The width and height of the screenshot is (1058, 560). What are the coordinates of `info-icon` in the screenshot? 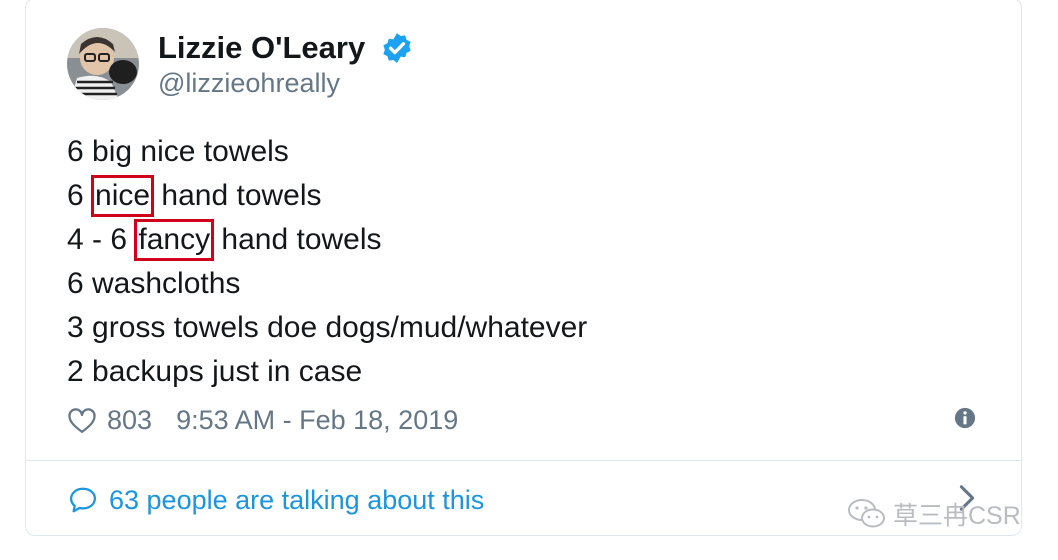 It's located at (965, 418).